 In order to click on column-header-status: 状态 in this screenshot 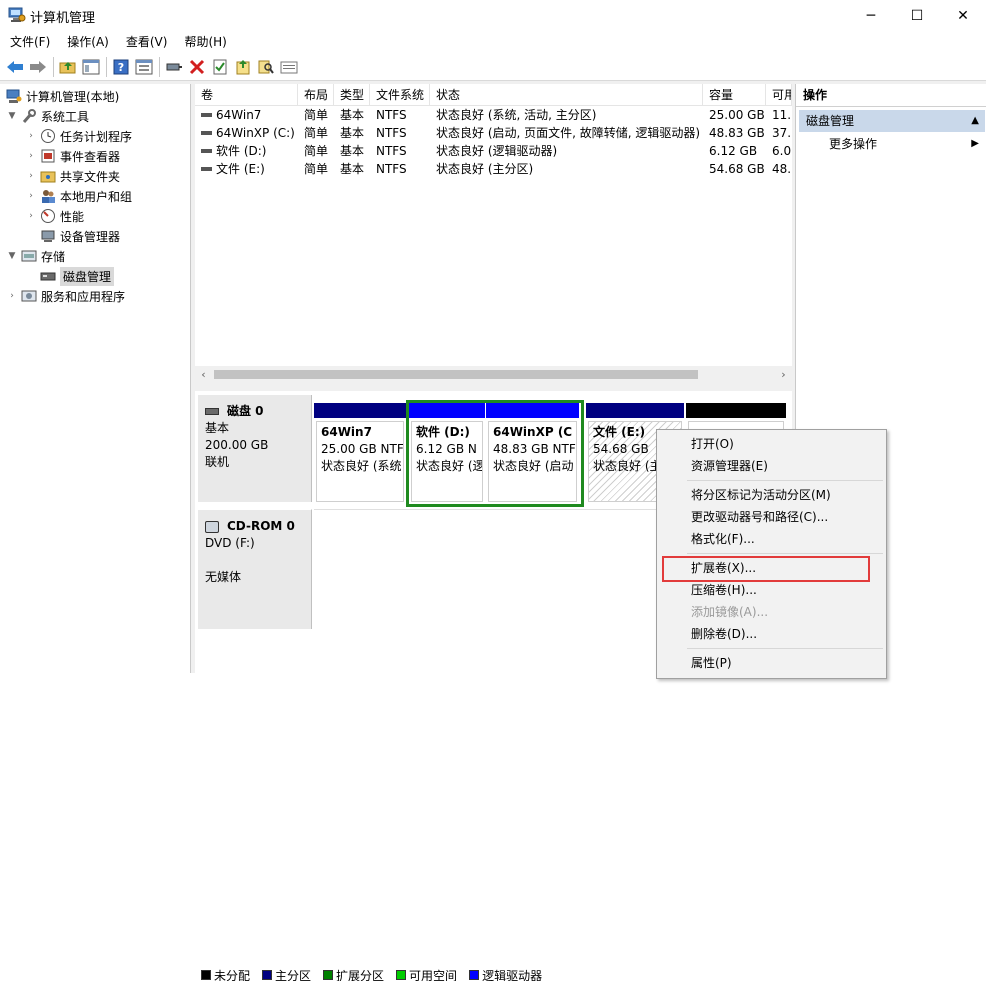, I will do `click(566, 95)`.